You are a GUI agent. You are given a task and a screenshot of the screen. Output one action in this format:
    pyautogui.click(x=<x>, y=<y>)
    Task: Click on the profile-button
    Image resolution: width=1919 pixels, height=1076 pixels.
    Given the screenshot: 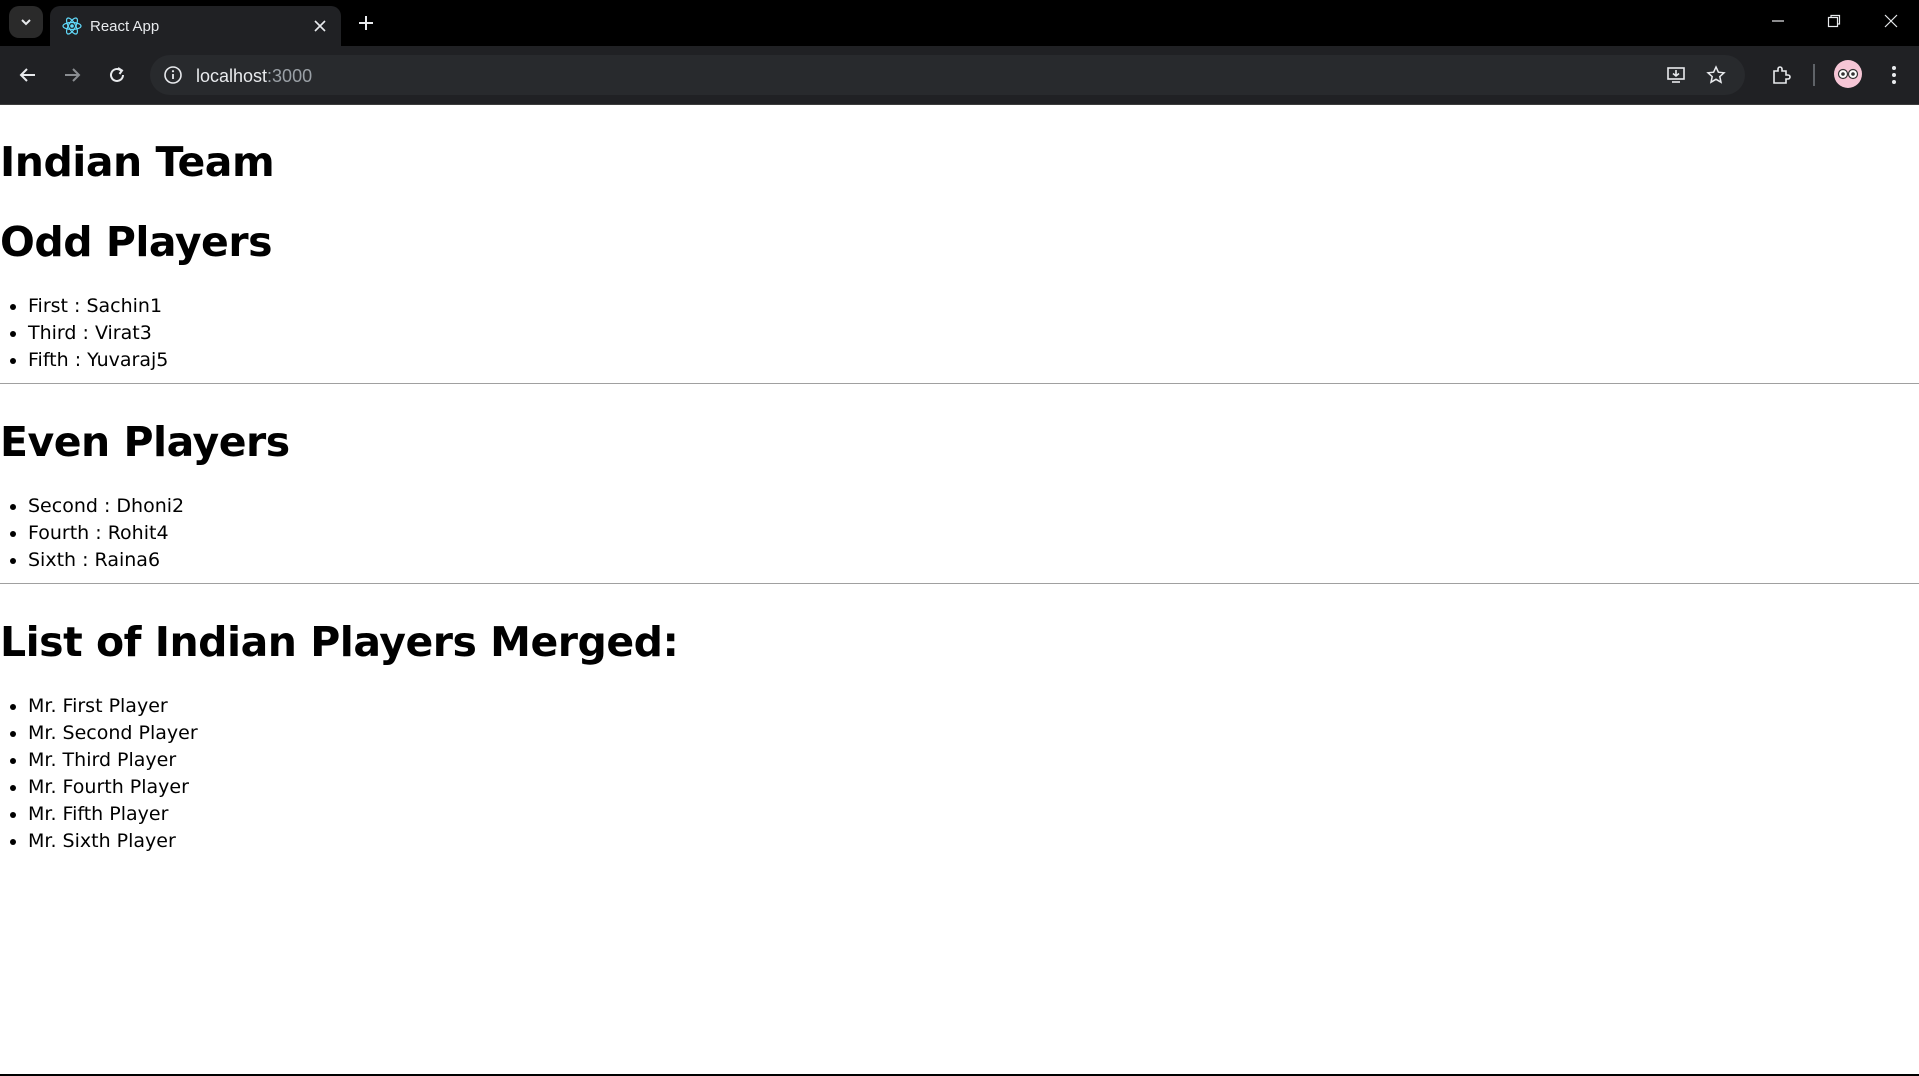 What is the action you would take?
    pyautogui.click(x=1848, y=74)
    